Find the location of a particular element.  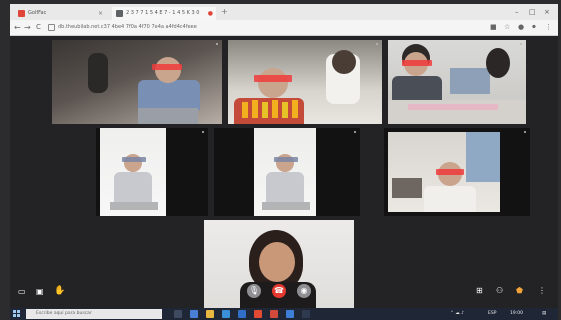

reload-icon: C is located at coordinates (38, 27).